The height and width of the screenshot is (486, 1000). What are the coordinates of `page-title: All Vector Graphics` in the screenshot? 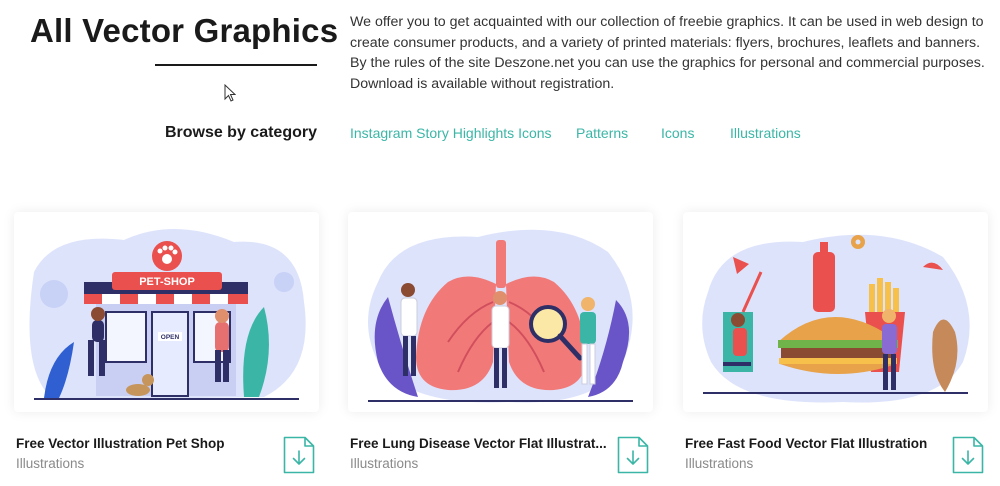 It's located at (184, 30).